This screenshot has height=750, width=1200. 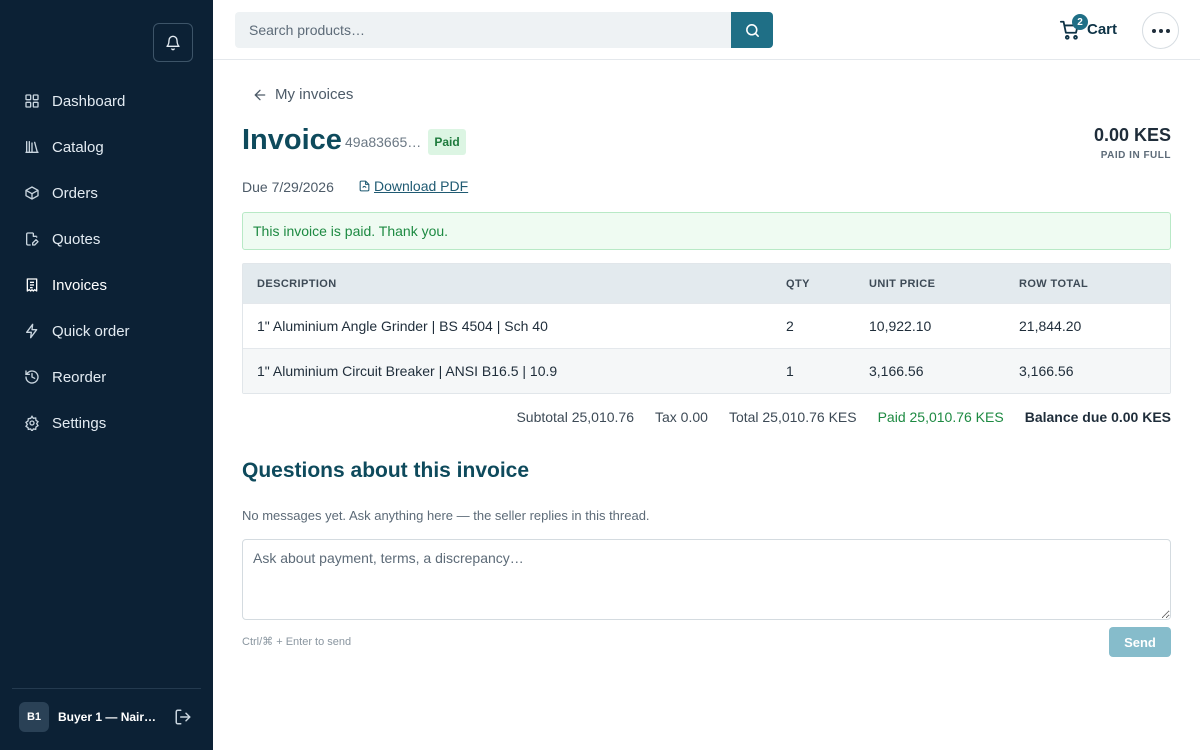 I want to click on search-bar, so click(x=504, y=30).